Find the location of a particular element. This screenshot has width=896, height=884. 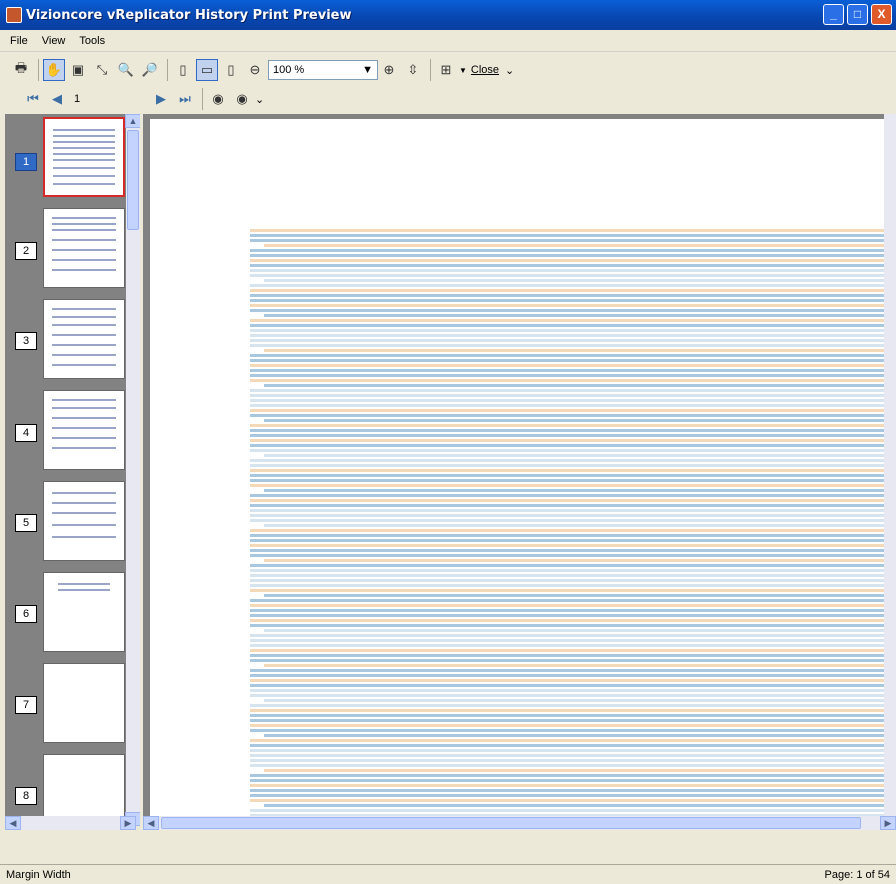

zoom-out-icon: ⊖ is located at coordinates (255, 70).